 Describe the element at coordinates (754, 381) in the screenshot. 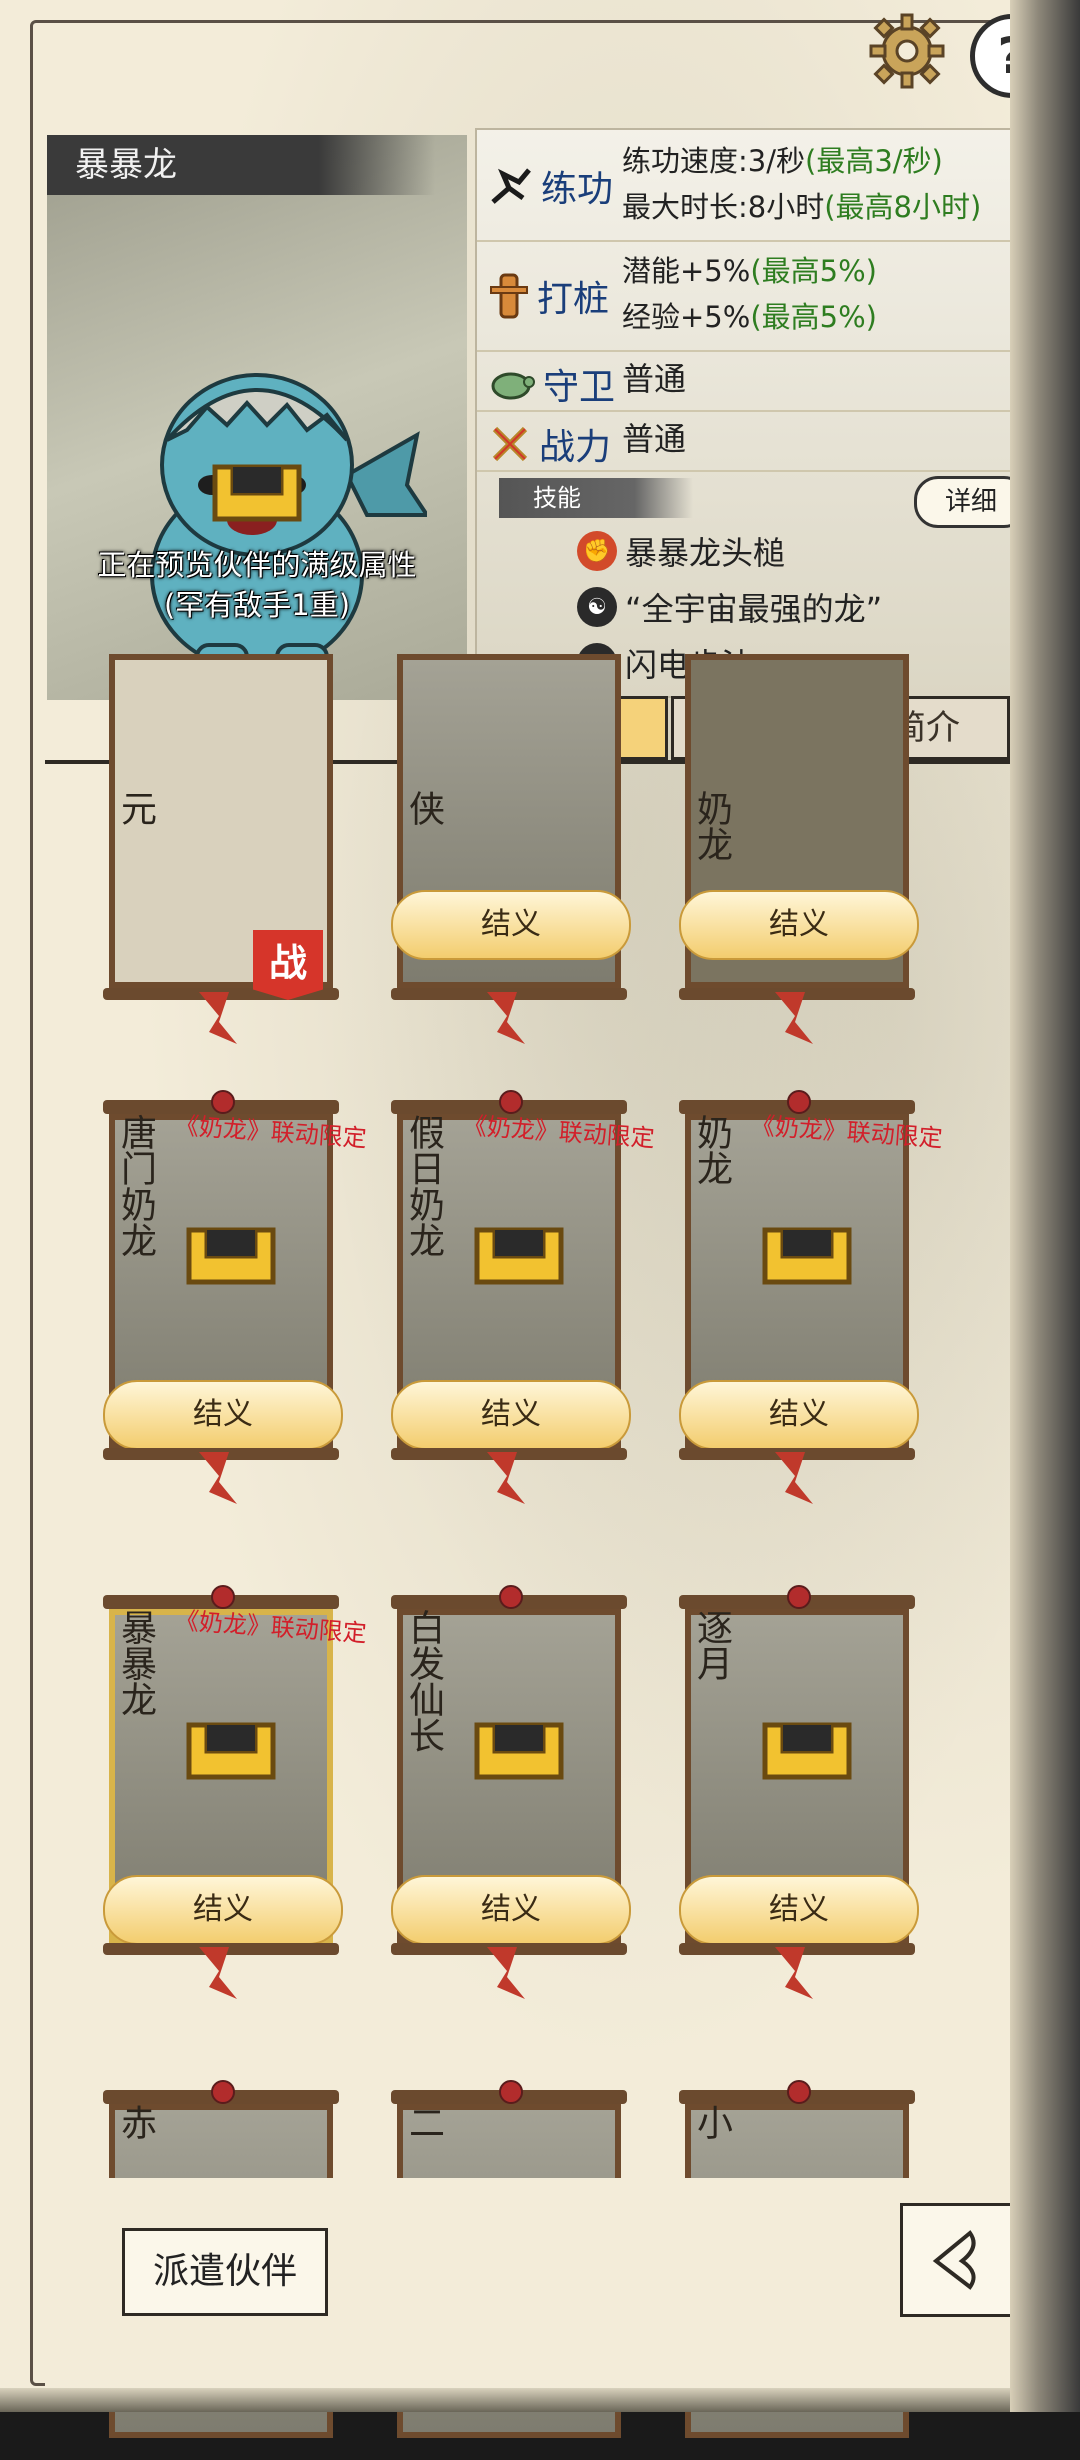

I see `guard-row: 守卫 普通` at that location.